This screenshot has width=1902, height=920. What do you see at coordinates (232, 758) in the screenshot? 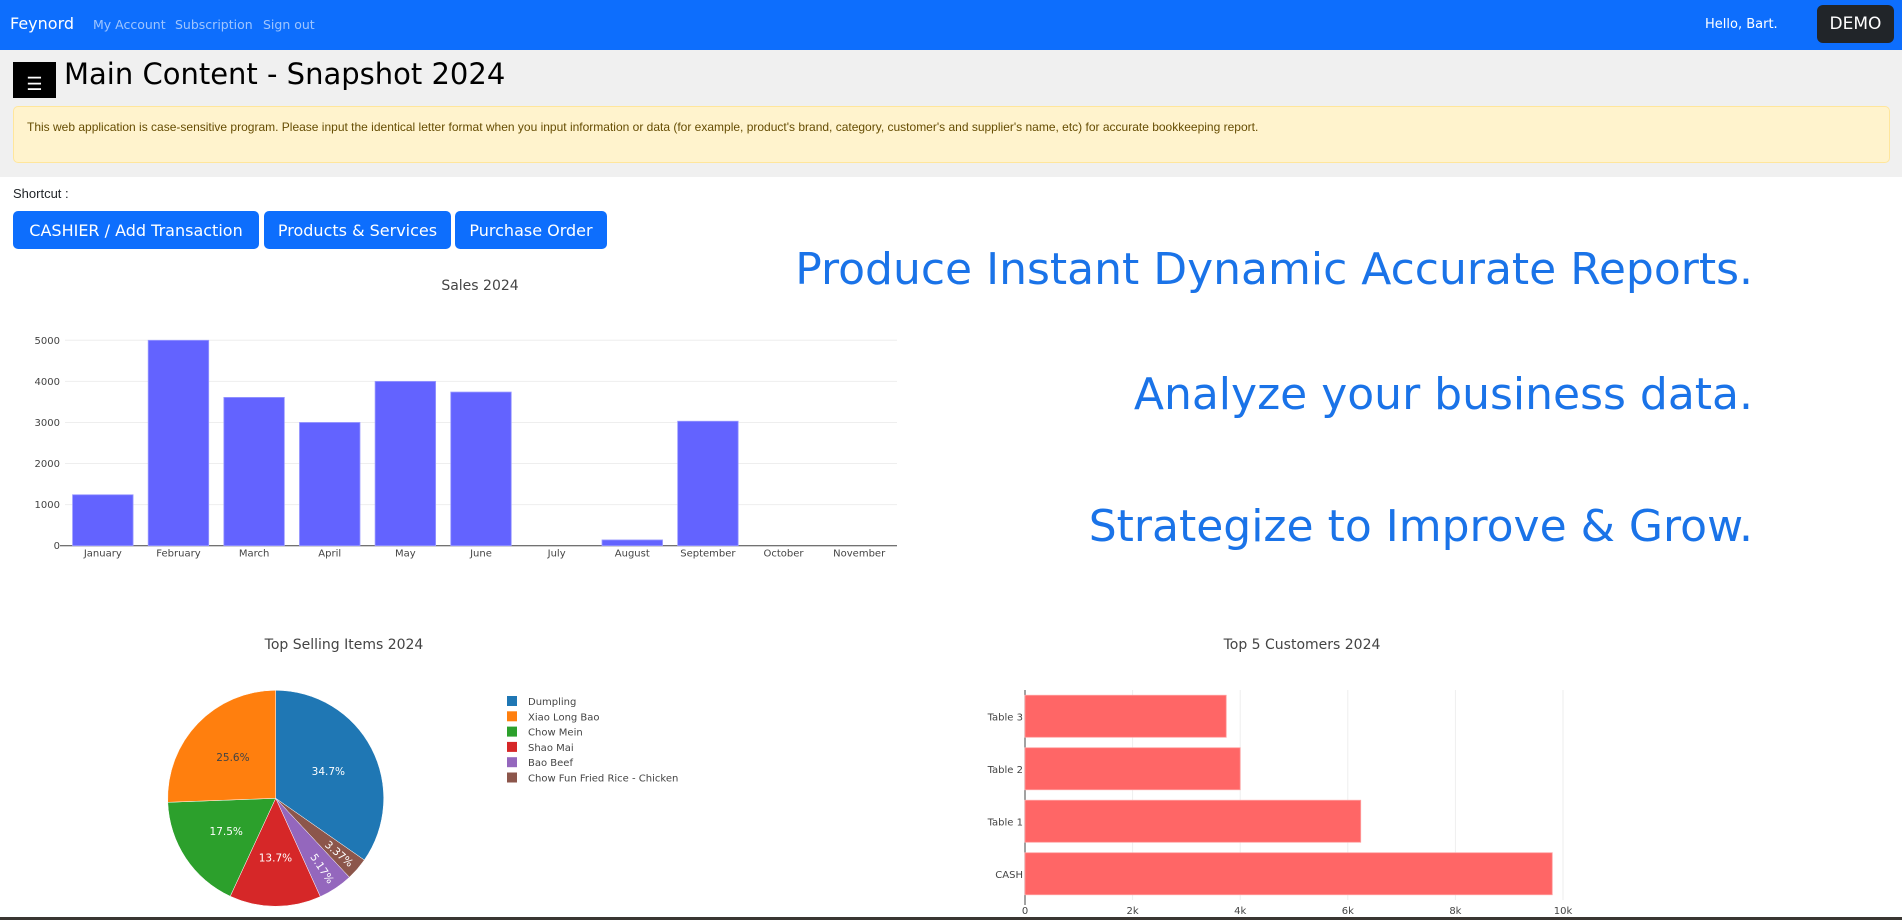
I see `pie-slice-label: 25.6%` at bounding box center [232, 758].